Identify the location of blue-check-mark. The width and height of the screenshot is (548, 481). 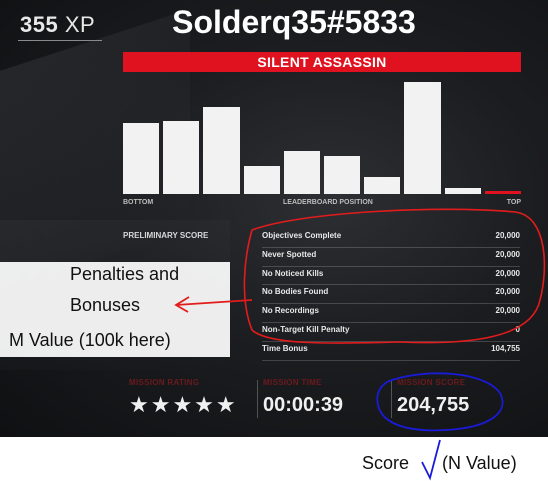
(431, 460).